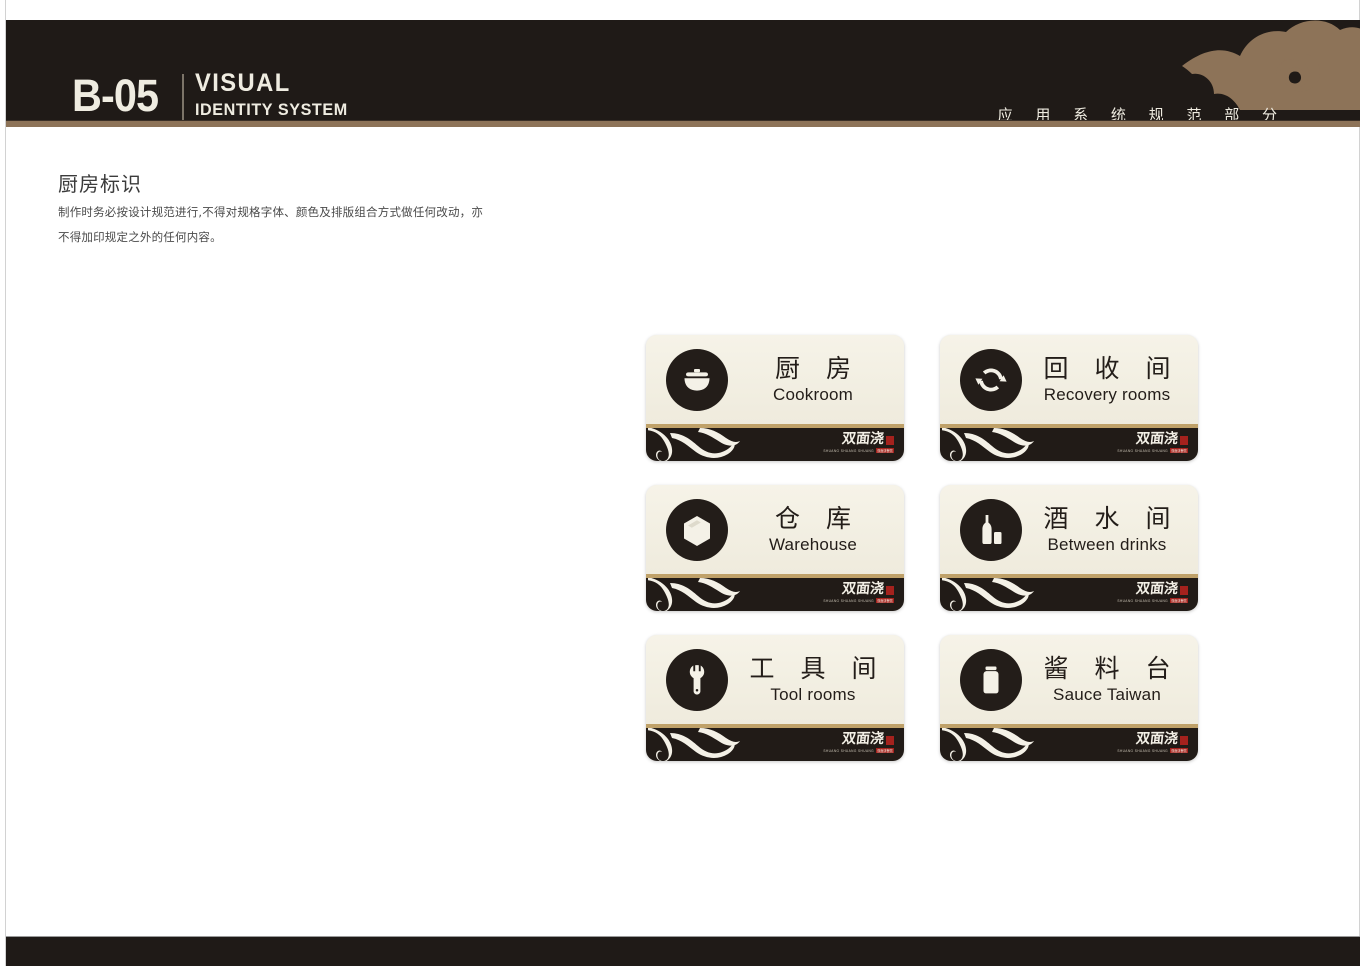 This screenshot has width=1366, height=966. I want to click on jar-icon, so click(991, 679).